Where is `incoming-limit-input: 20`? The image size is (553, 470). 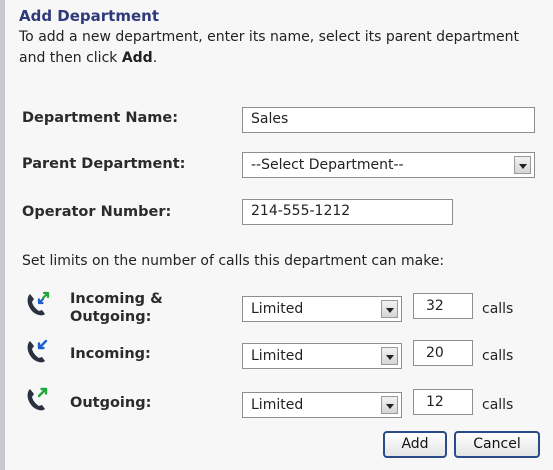 incoming-limit-input: 20 is located at coordinates (443, 353).